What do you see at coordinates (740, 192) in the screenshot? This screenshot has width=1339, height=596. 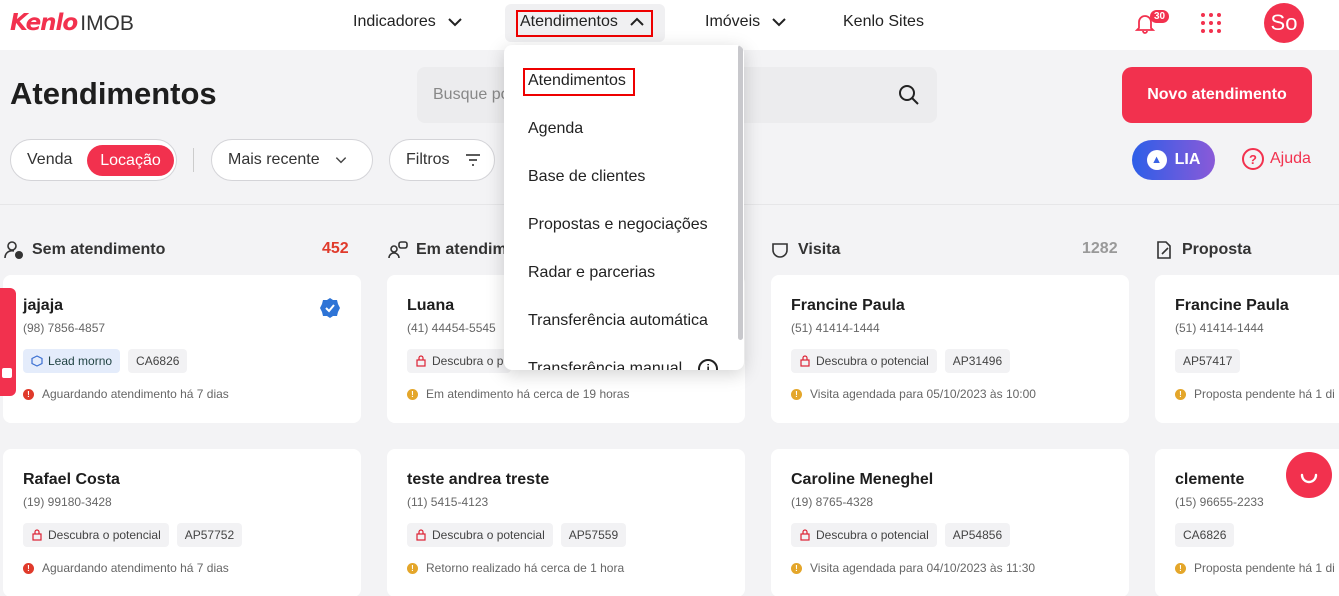 I see `dropdown-scrollbar` at bounding box center [740, 192].